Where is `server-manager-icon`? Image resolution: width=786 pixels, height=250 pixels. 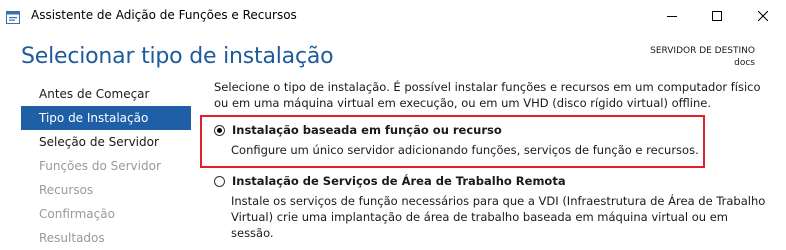 server-manager-icon is located at coordinates (13, 16).